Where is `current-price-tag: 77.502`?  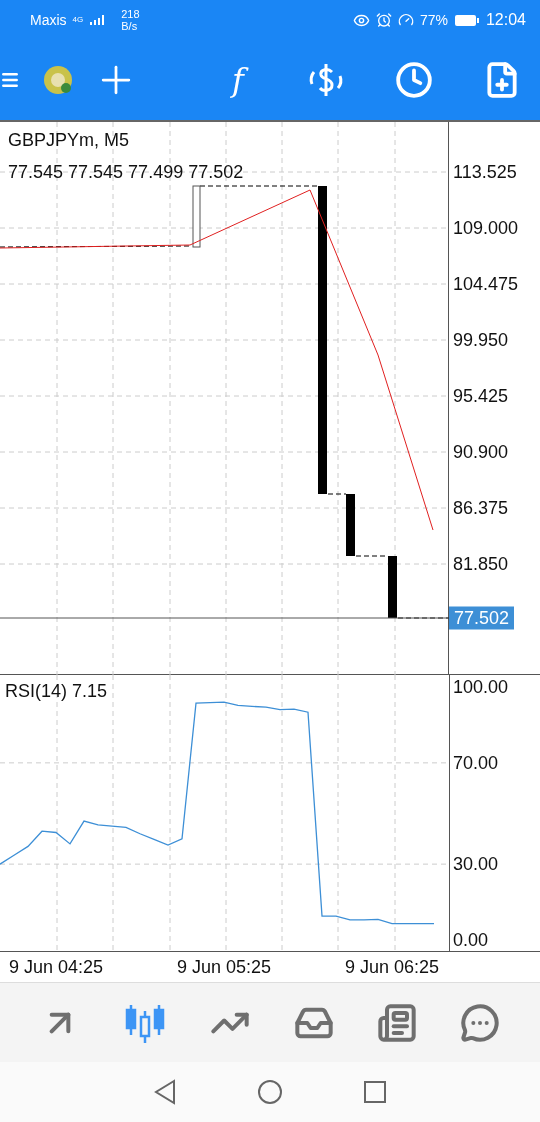 current-price-tag: 77.502 is located at coordinates (482, 618).